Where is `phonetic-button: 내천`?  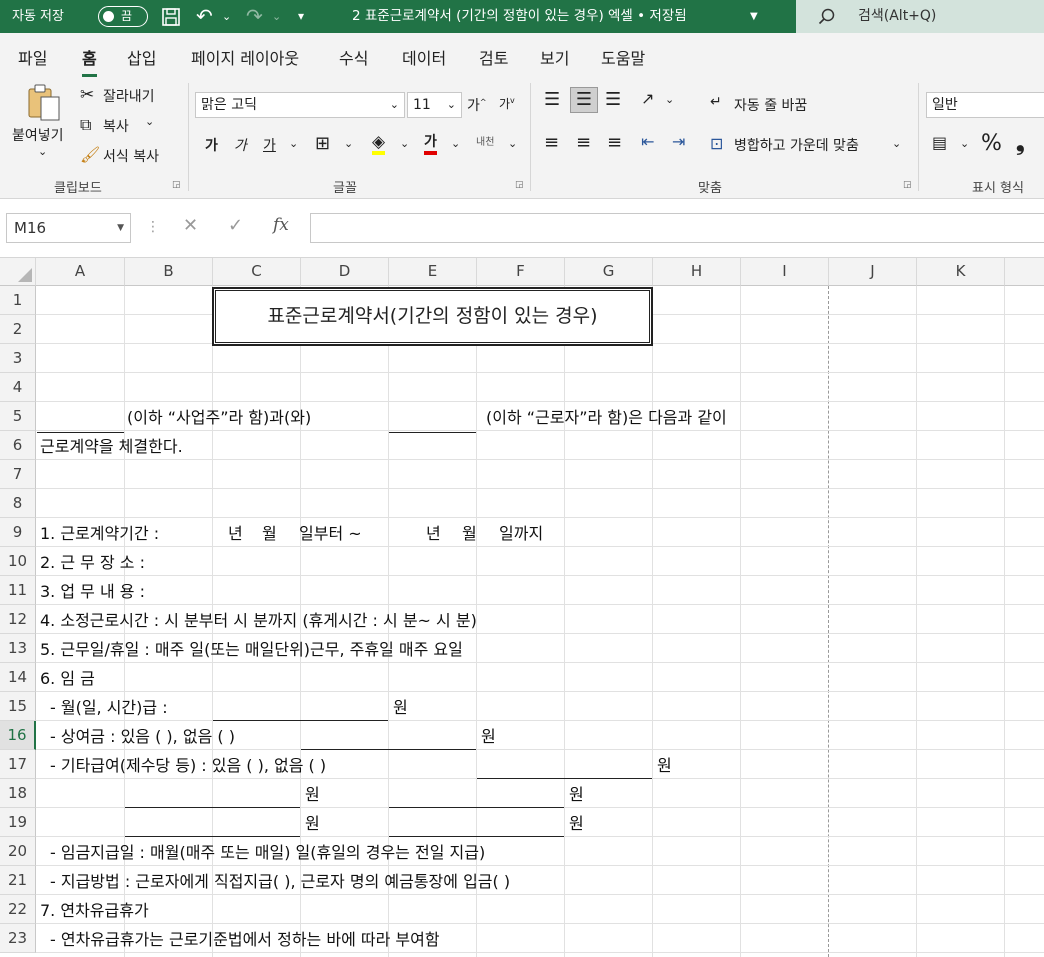 phonetic-button: 내천 is located at coordinates (485, 140).